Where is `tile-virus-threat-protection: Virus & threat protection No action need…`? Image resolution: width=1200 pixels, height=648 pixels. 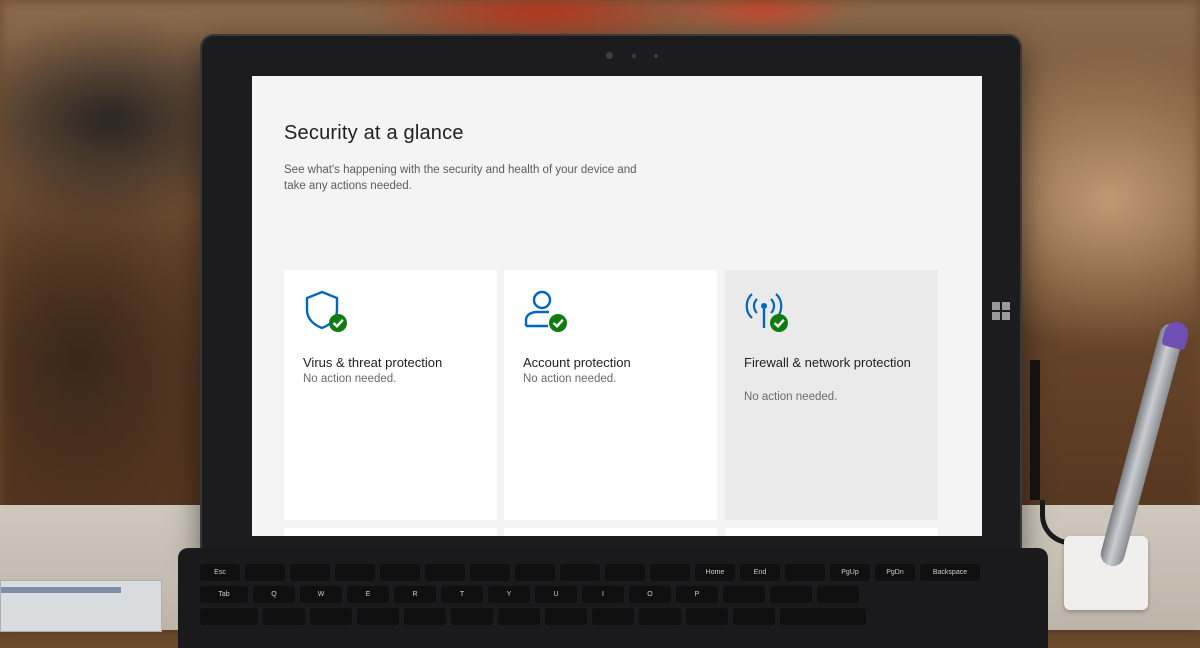 tile-virus-threat-protection: Virus & threat protection No action need… is located at coordinates (390, 395).